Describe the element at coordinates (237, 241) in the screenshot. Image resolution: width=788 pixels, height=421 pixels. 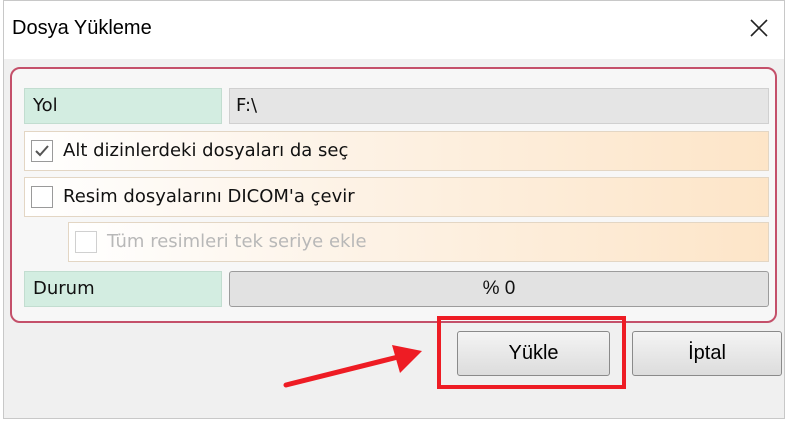
I see `single-series-label: Tüm resimleri tek seriye ekle` at that location.